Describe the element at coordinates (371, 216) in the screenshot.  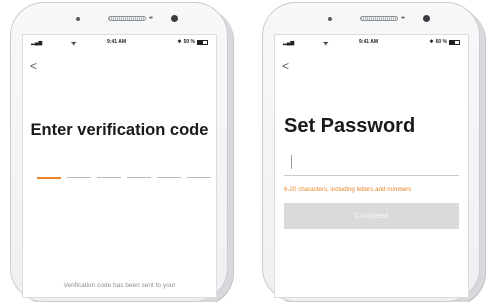
I see `completed-button: Completed` at that location.